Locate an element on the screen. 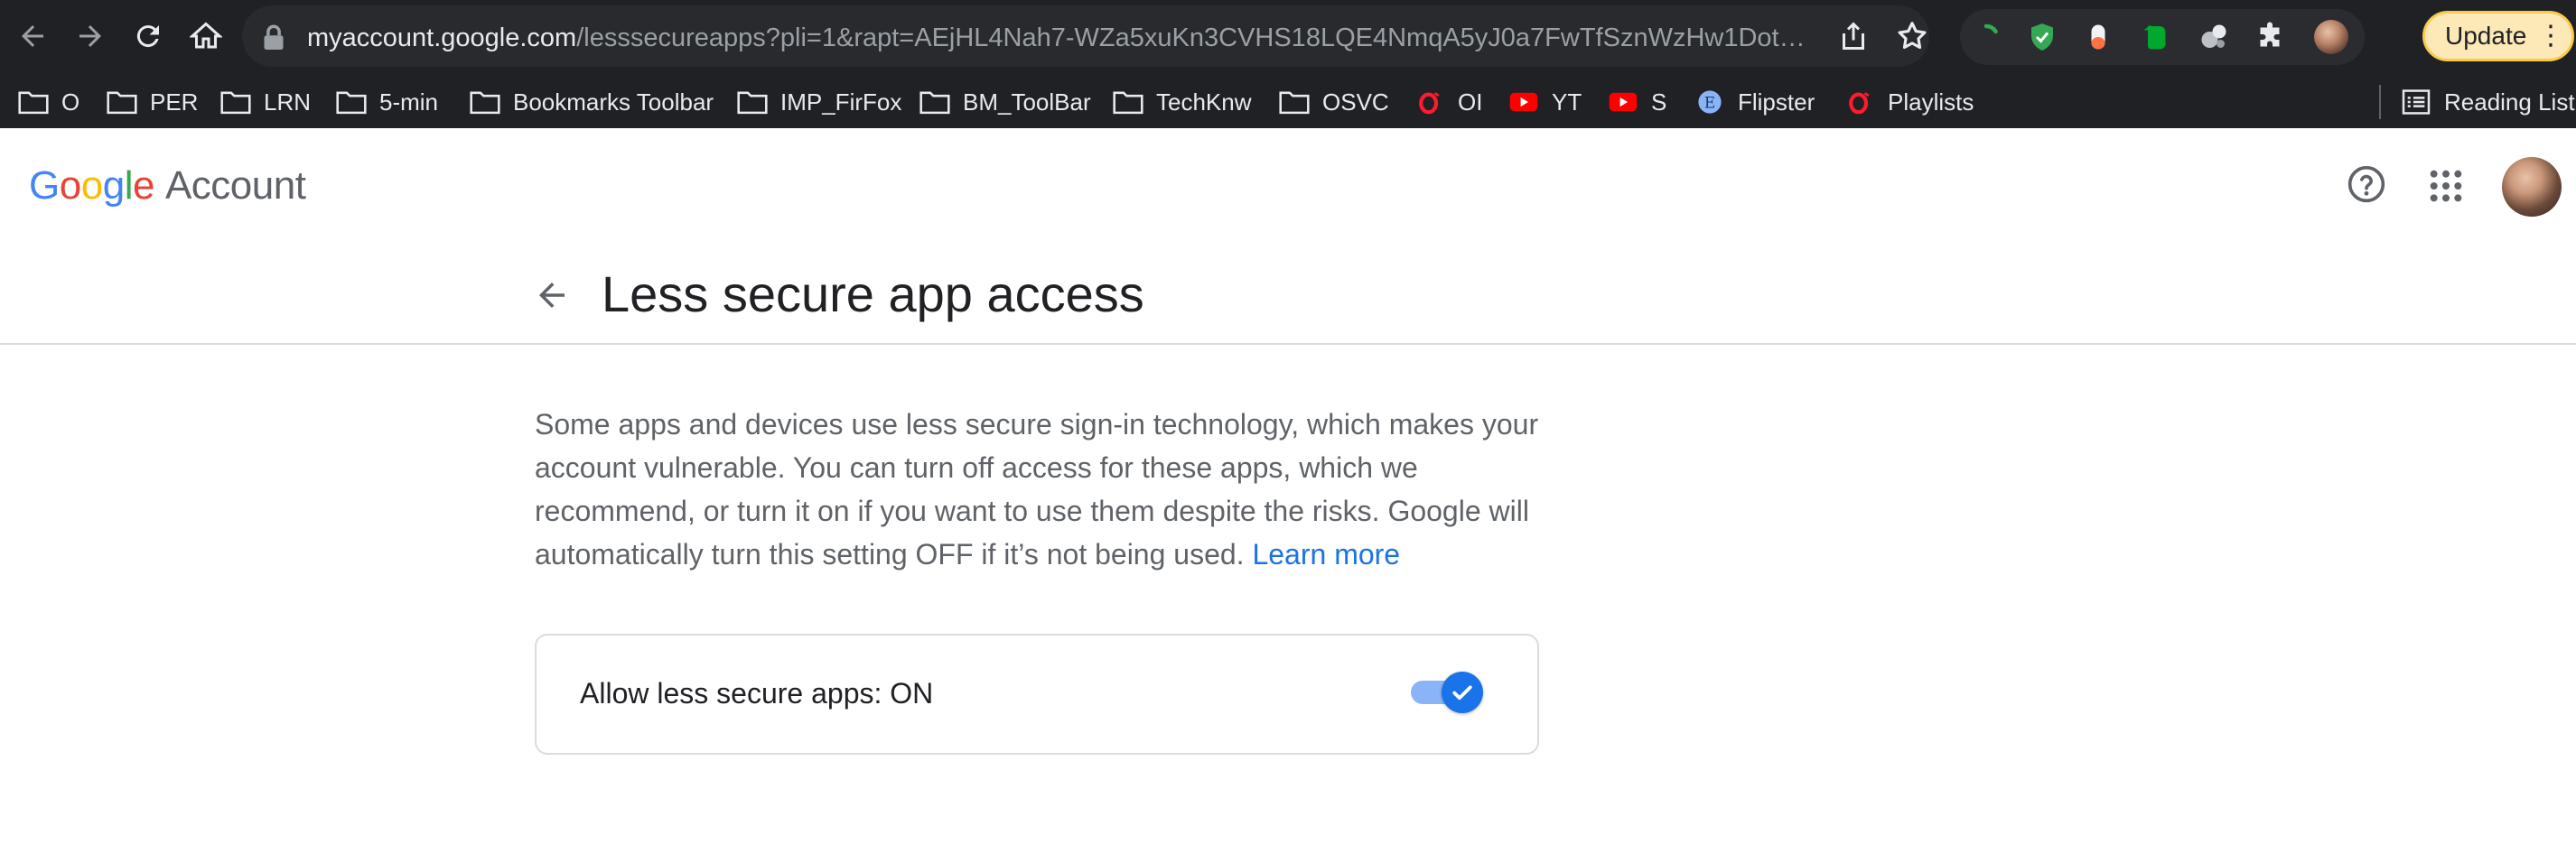  bookmark-label: TechKnw is located at coordinates (1204, 102).